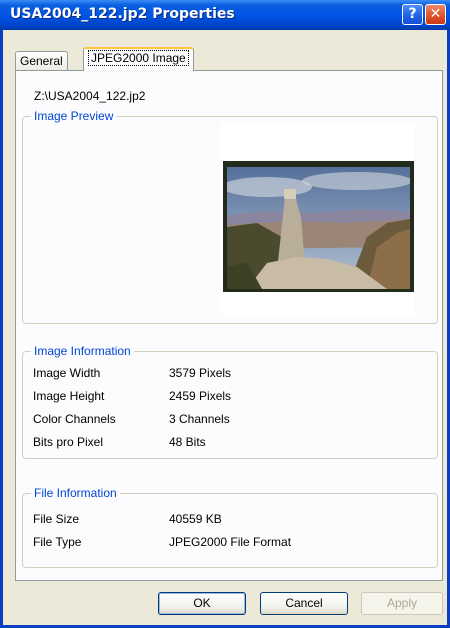  Describe the element at coordinates (230, 542) in the screenshot. I see `file-type-value: JPEG2000 File Format` at that location.